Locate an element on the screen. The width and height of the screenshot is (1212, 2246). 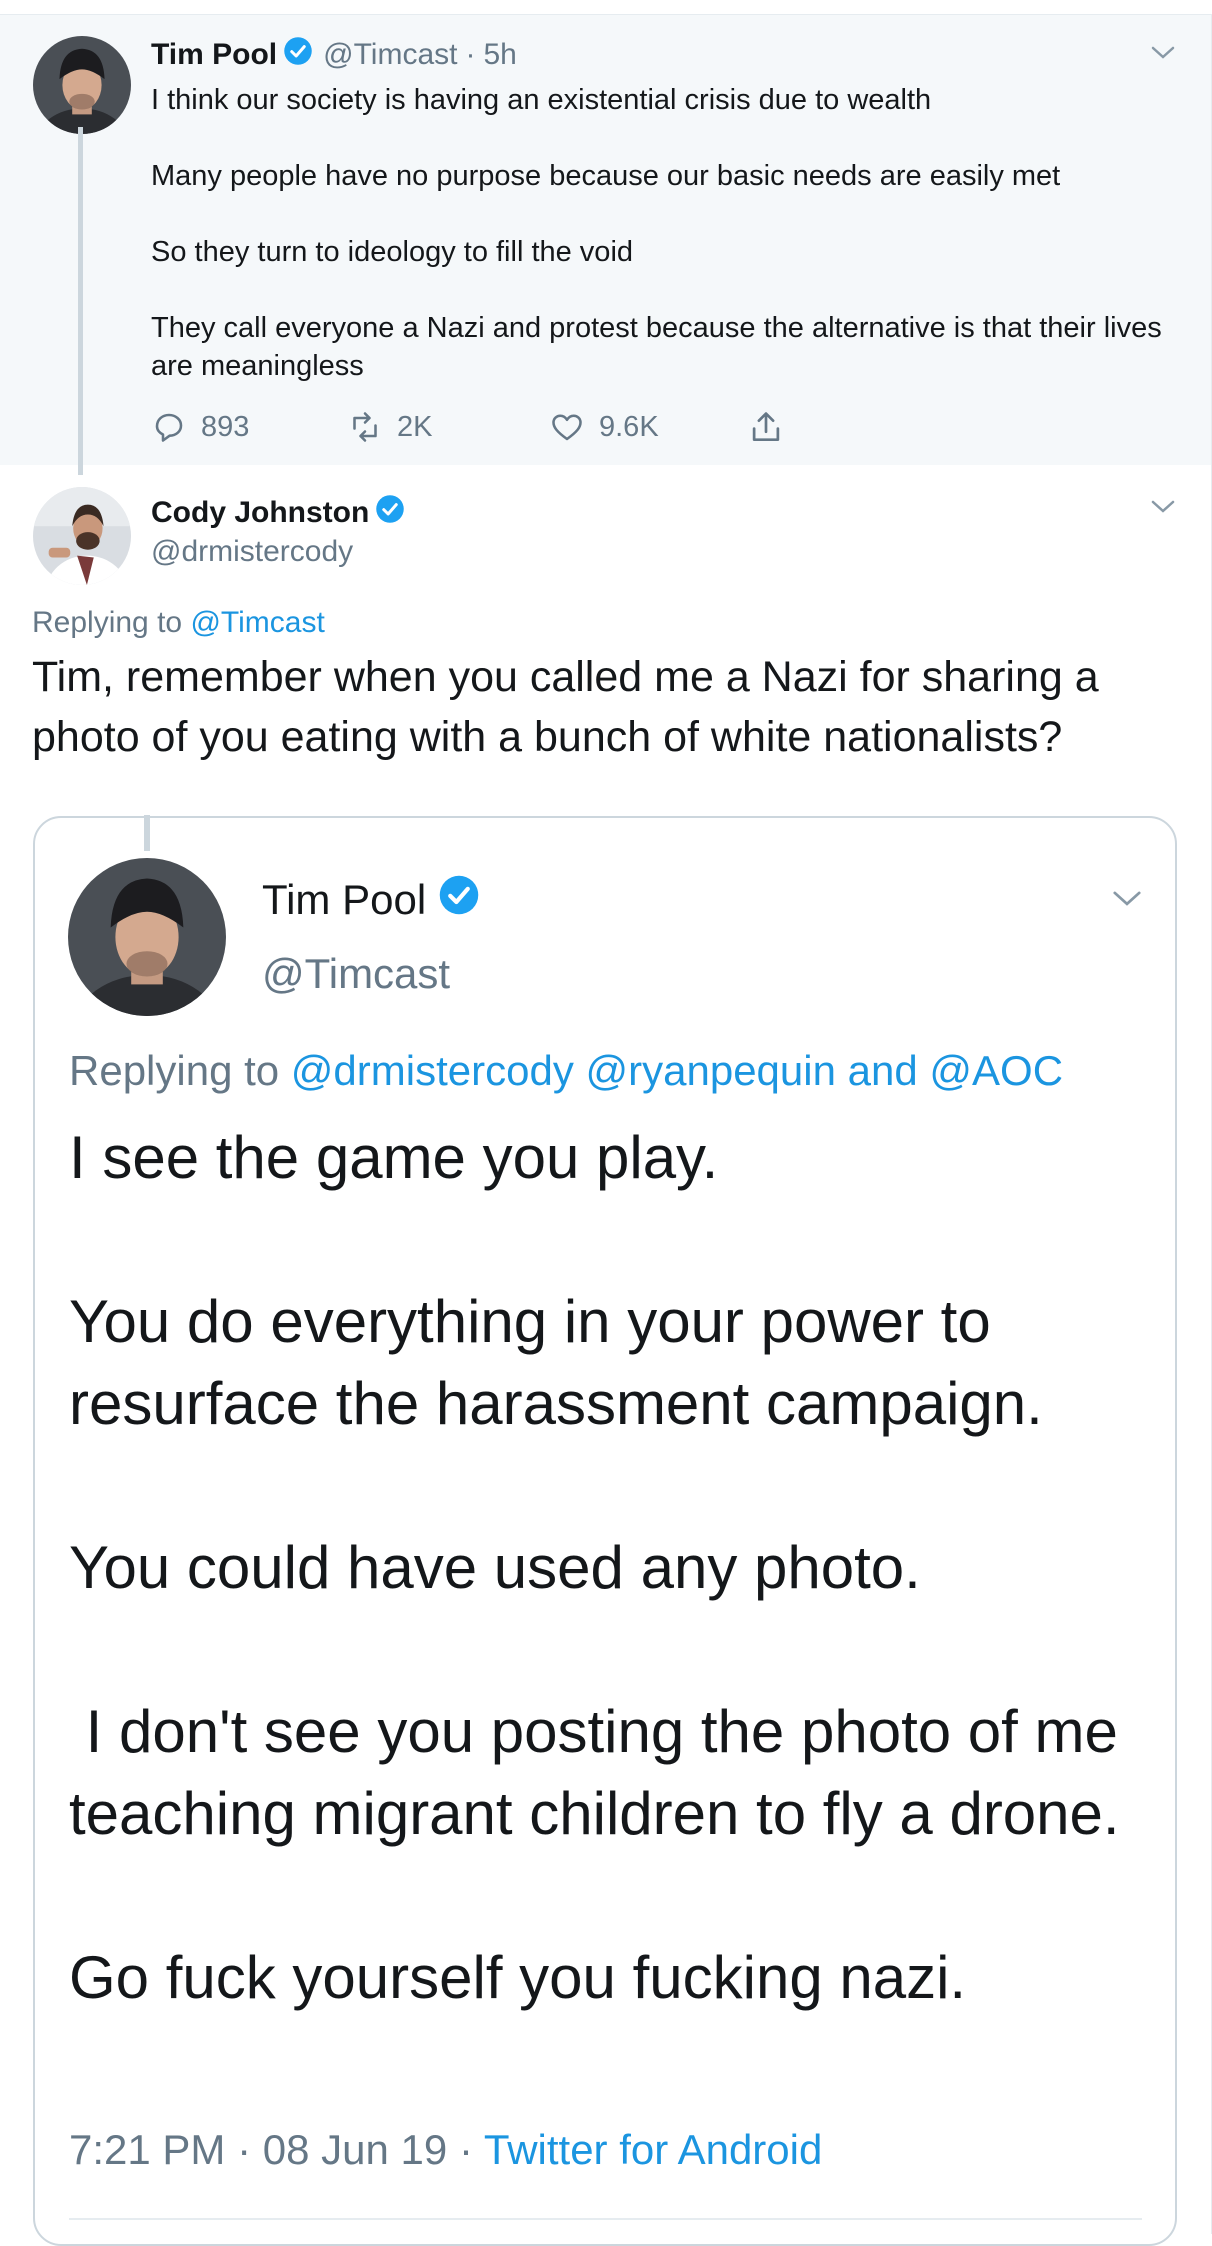
reply-tweet-header: Cody Johnston is located at coordinates (278, 513).